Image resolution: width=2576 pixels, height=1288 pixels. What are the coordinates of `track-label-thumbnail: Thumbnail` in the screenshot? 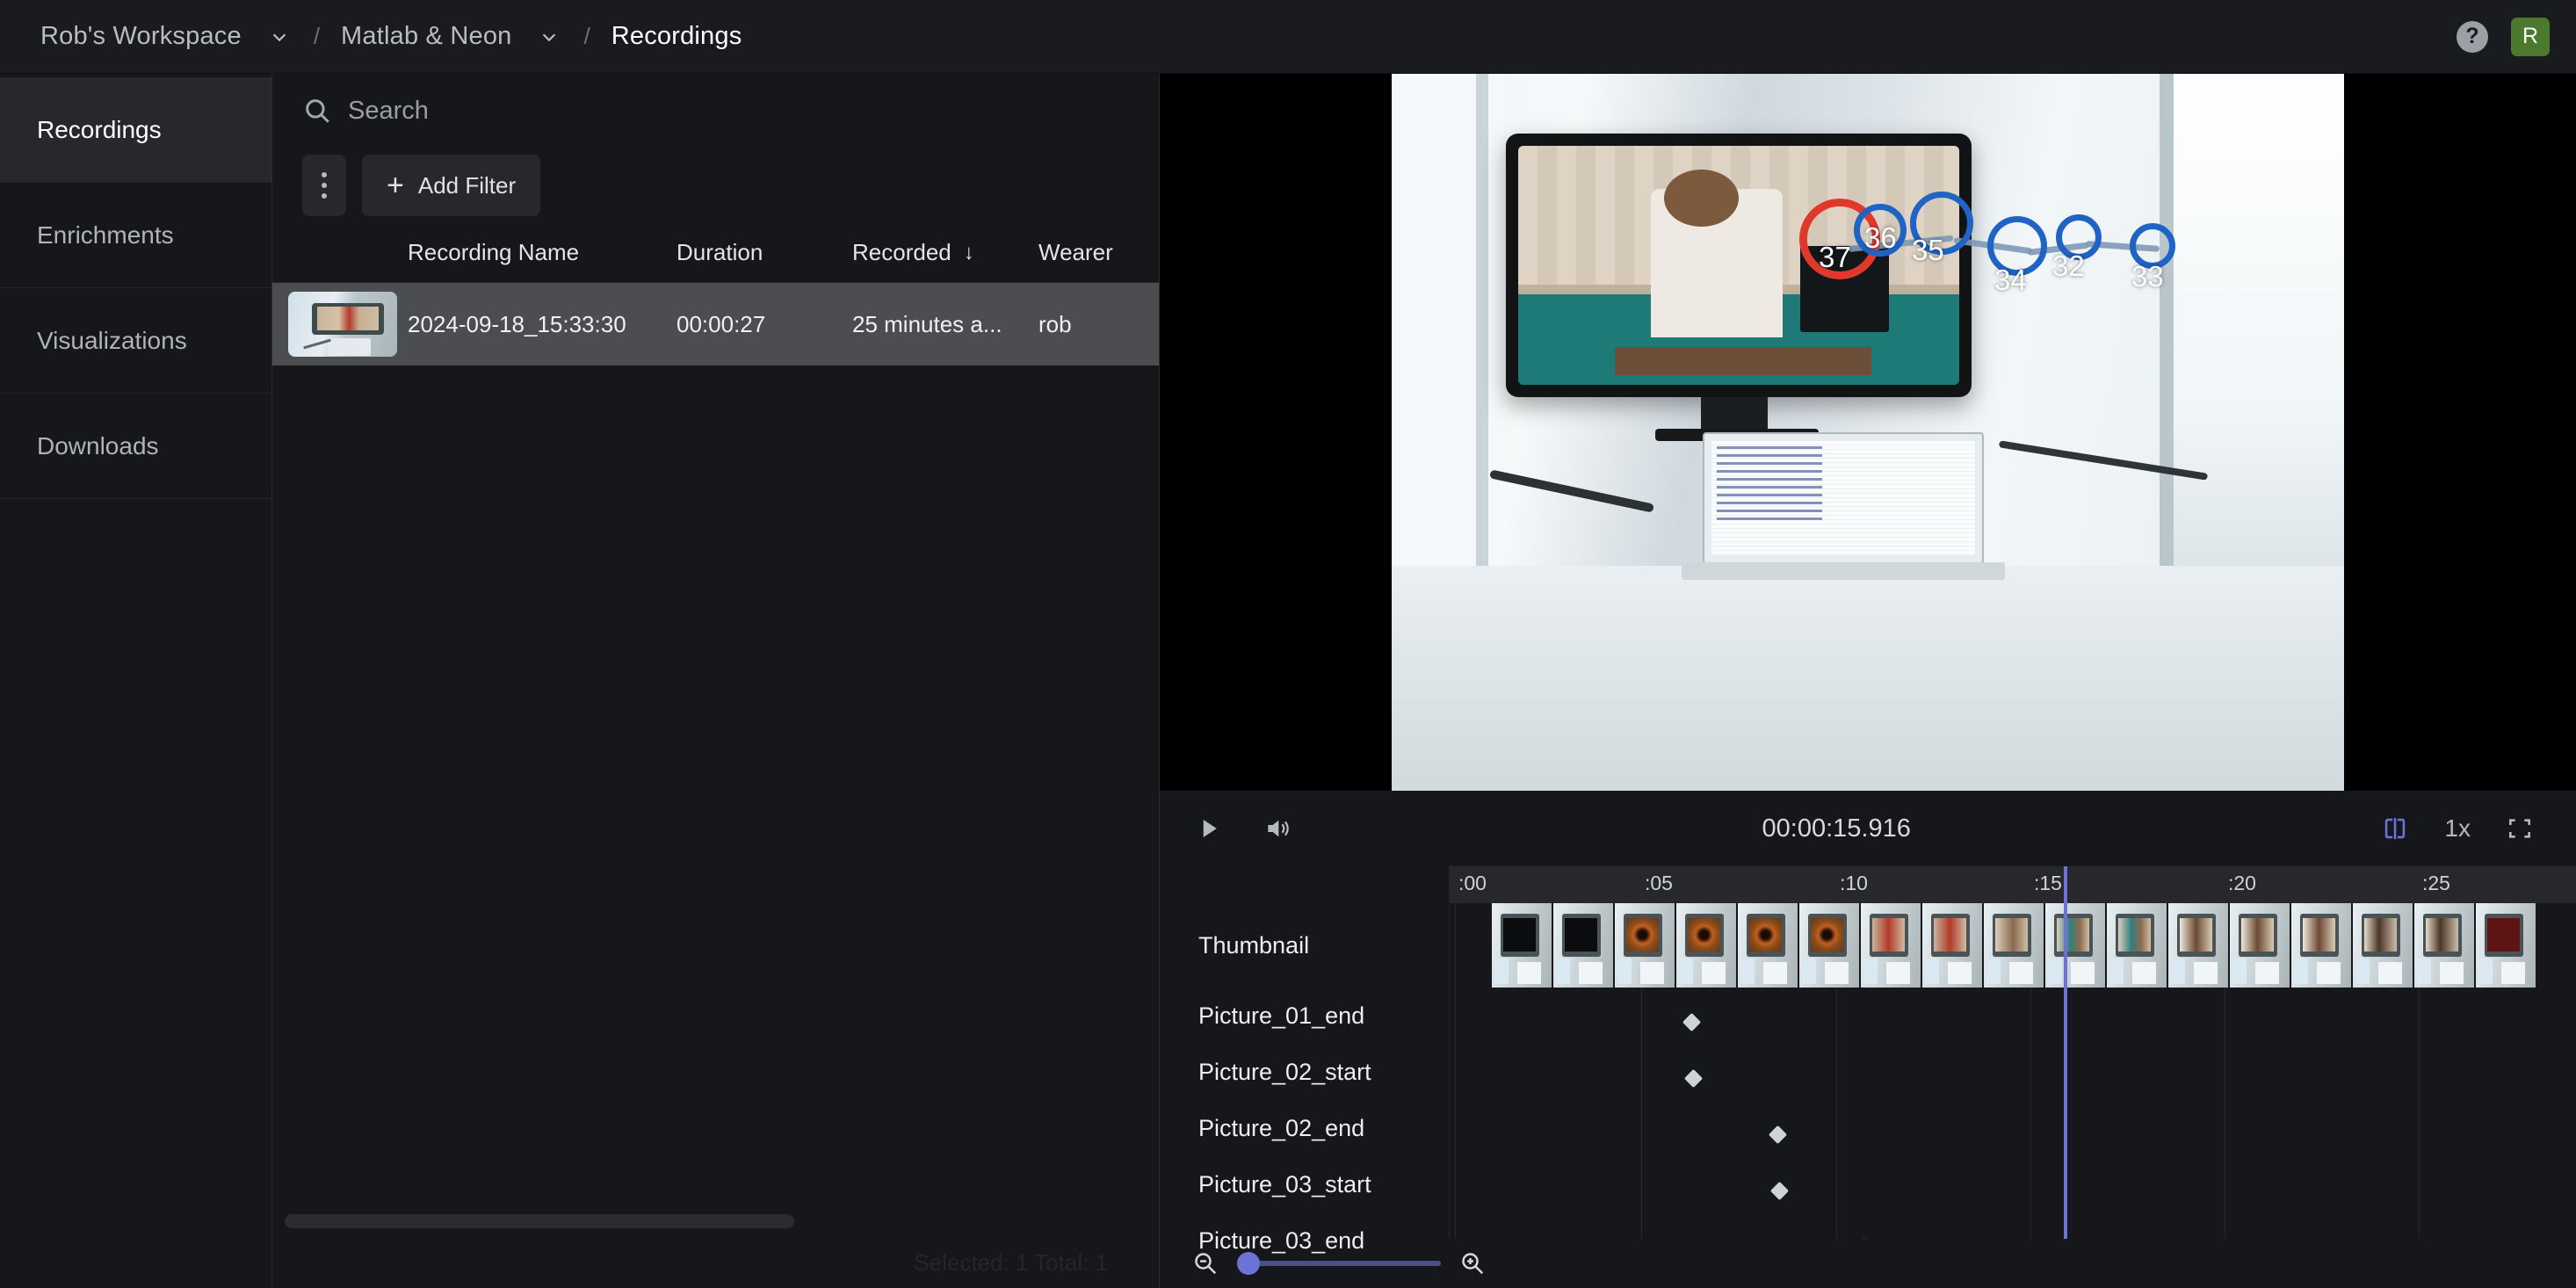 It's located at (1254, 945).